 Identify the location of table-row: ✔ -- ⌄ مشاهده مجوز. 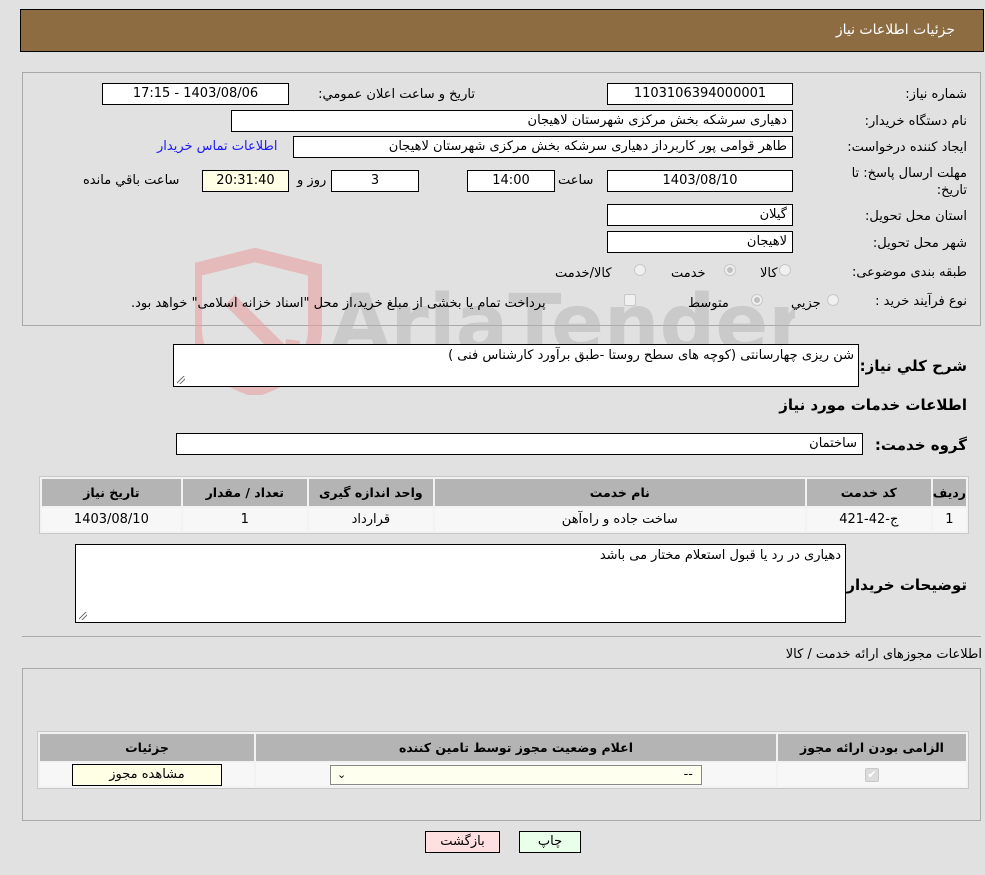
(503, 774).